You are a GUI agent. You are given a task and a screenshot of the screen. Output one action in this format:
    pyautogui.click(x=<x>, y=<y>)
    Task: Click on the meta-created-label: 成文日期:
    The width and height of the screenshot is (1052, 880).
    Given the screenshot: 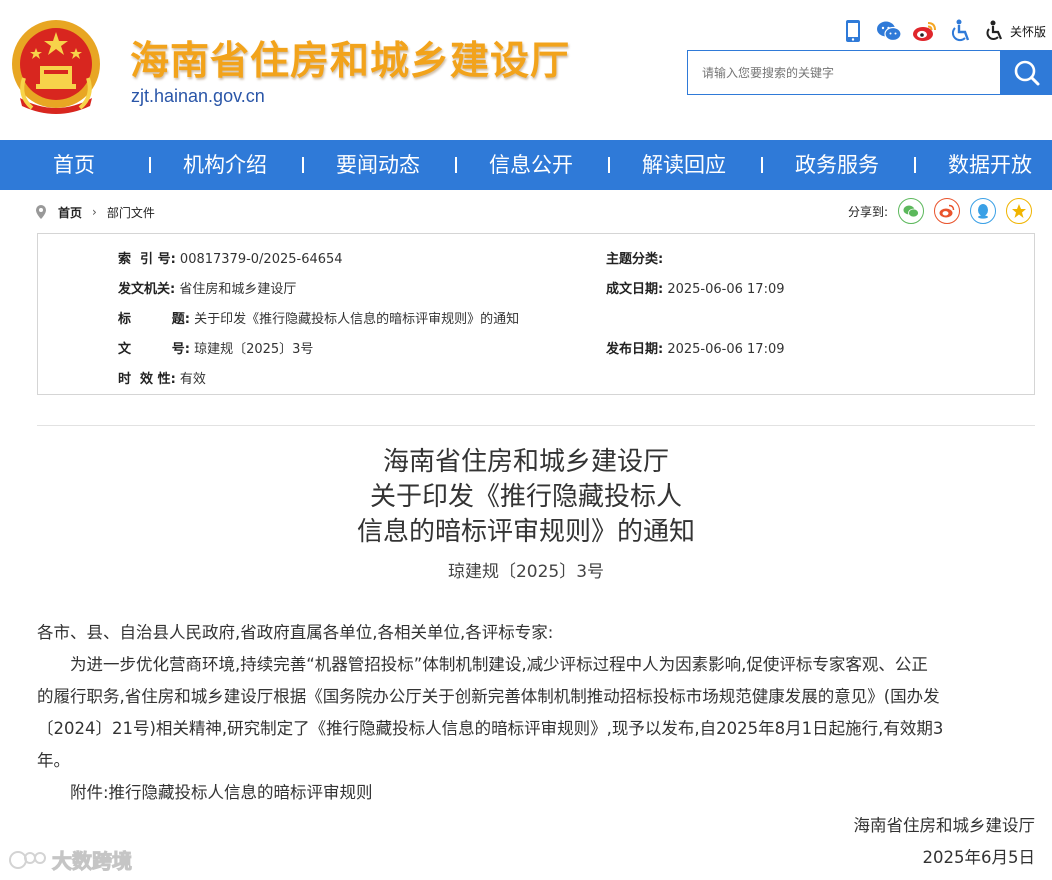 What is the action you would take?
    pyautogui.click(x=635, y=289)
    